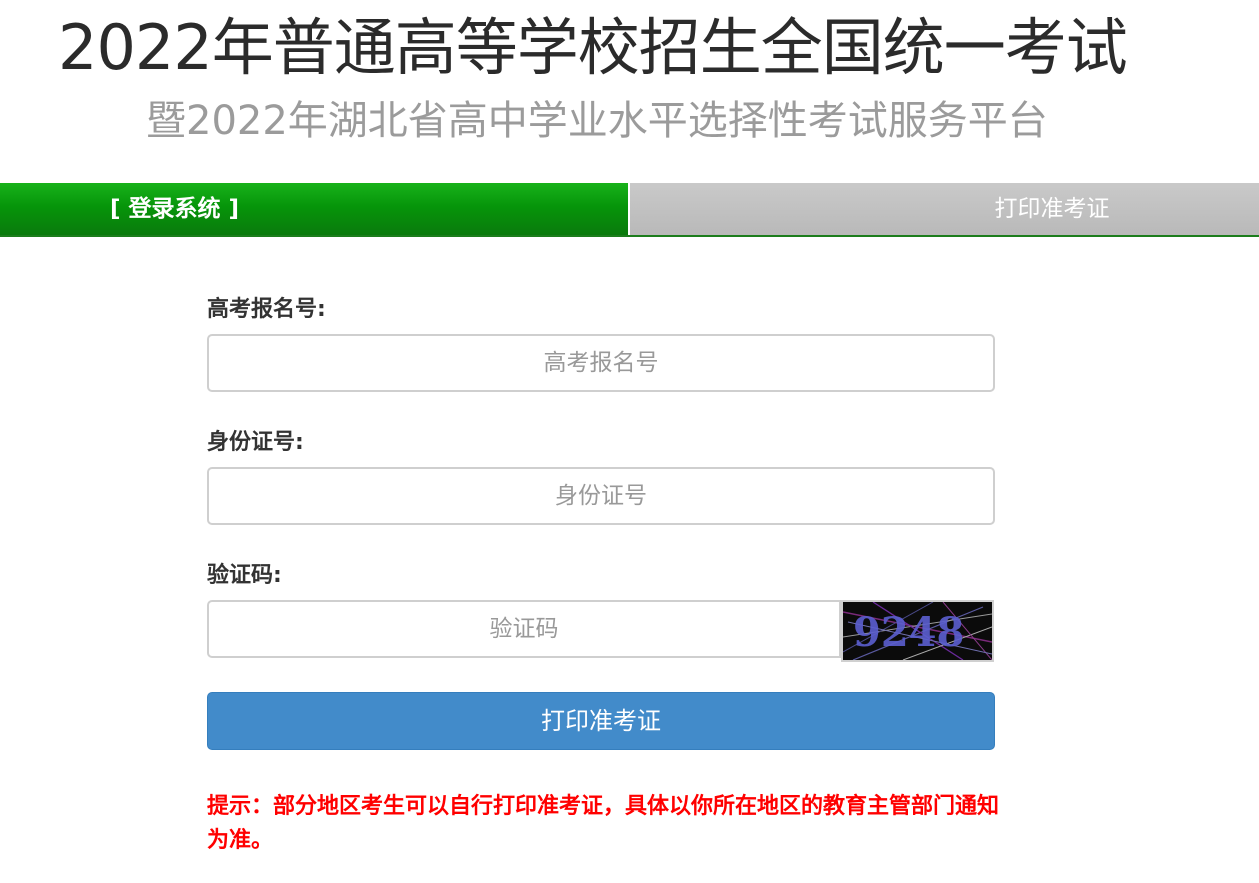 Image resolution: width=1259 pixels, height=883 pixels. What do you see at coordinates (255, 442) in the screenshot?
I see `id-number-label: 身份证号:` at bounding box center [255, 442].